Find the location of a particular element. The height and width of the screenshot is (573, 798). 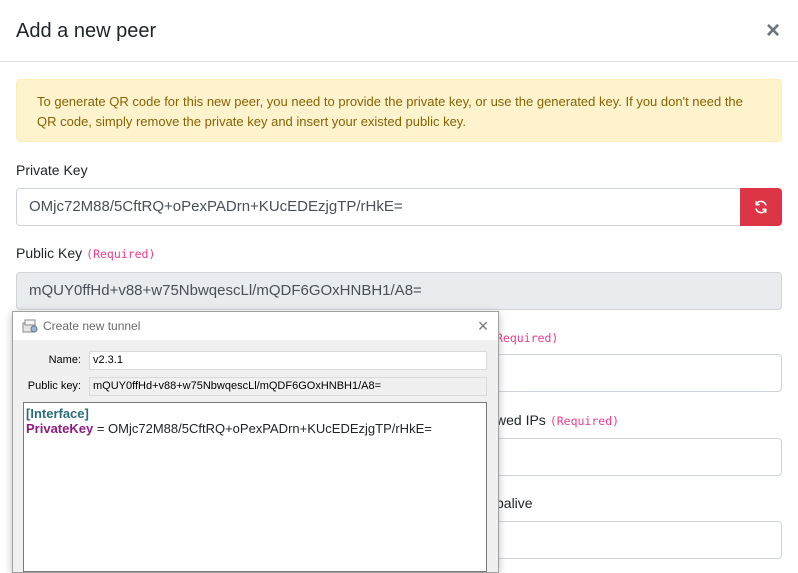

public-key-label: Public Key (Required) is located at coordinates (85, 253).